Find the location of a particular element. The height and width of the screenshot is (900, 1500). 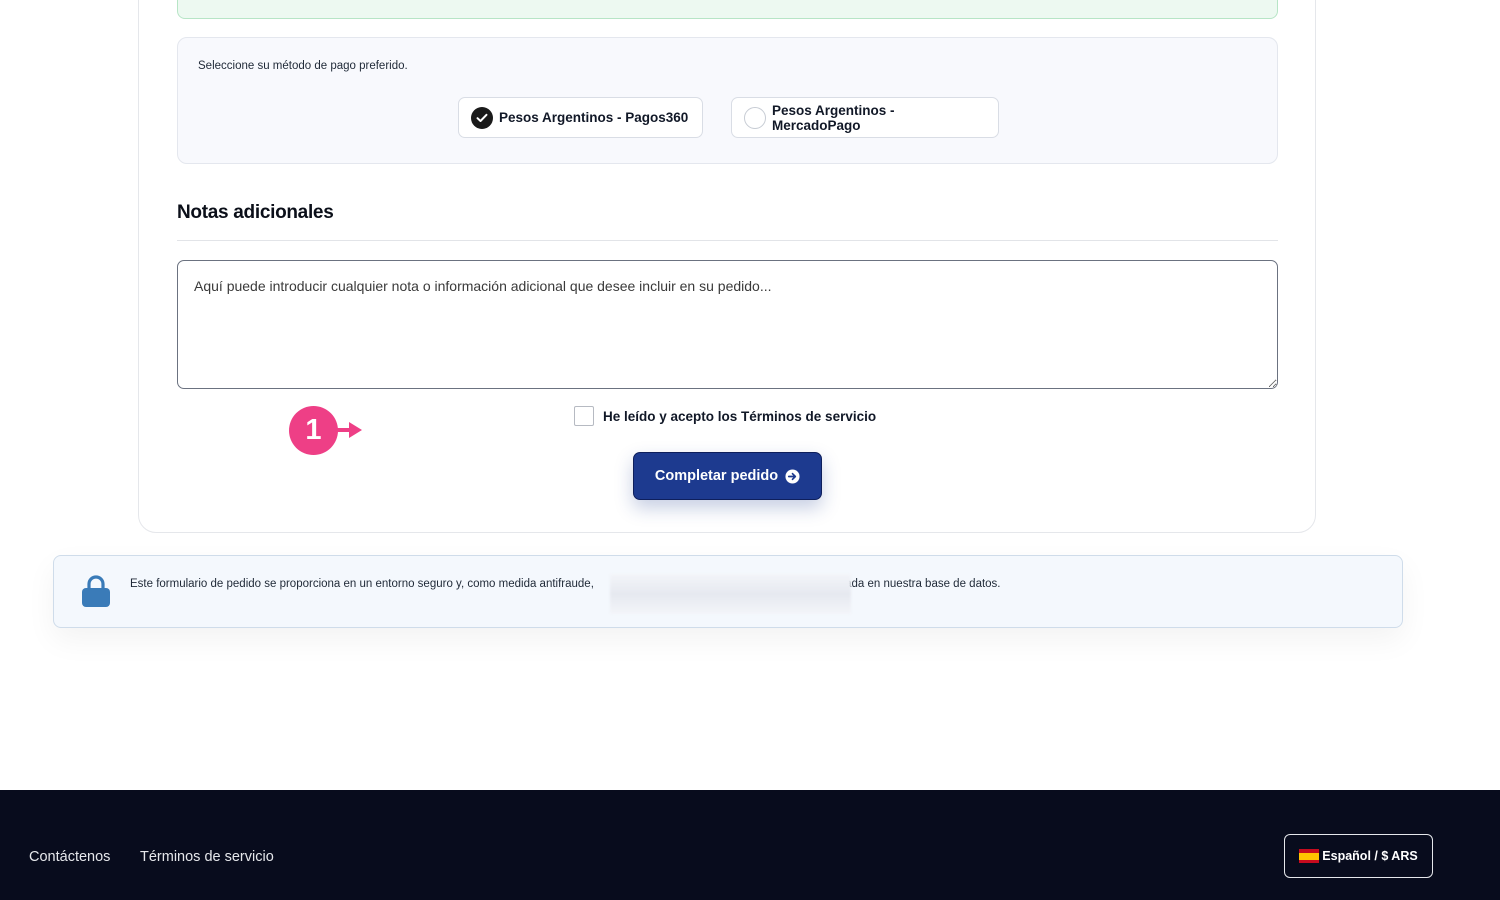

language-currency-button: Español / $ ARS is located at coordinates (1358, 856).